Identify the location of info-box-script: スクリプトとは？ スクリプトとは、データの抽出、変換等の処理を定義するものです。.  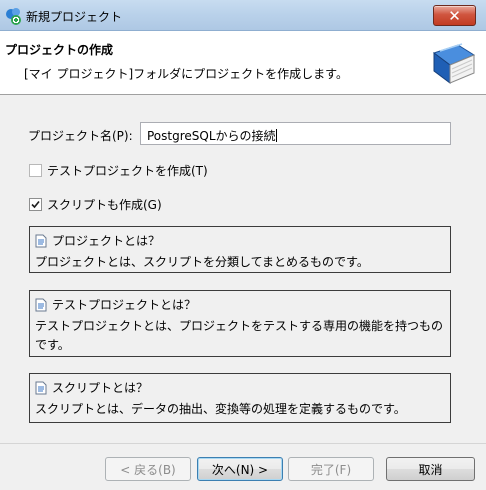
(240, 398).